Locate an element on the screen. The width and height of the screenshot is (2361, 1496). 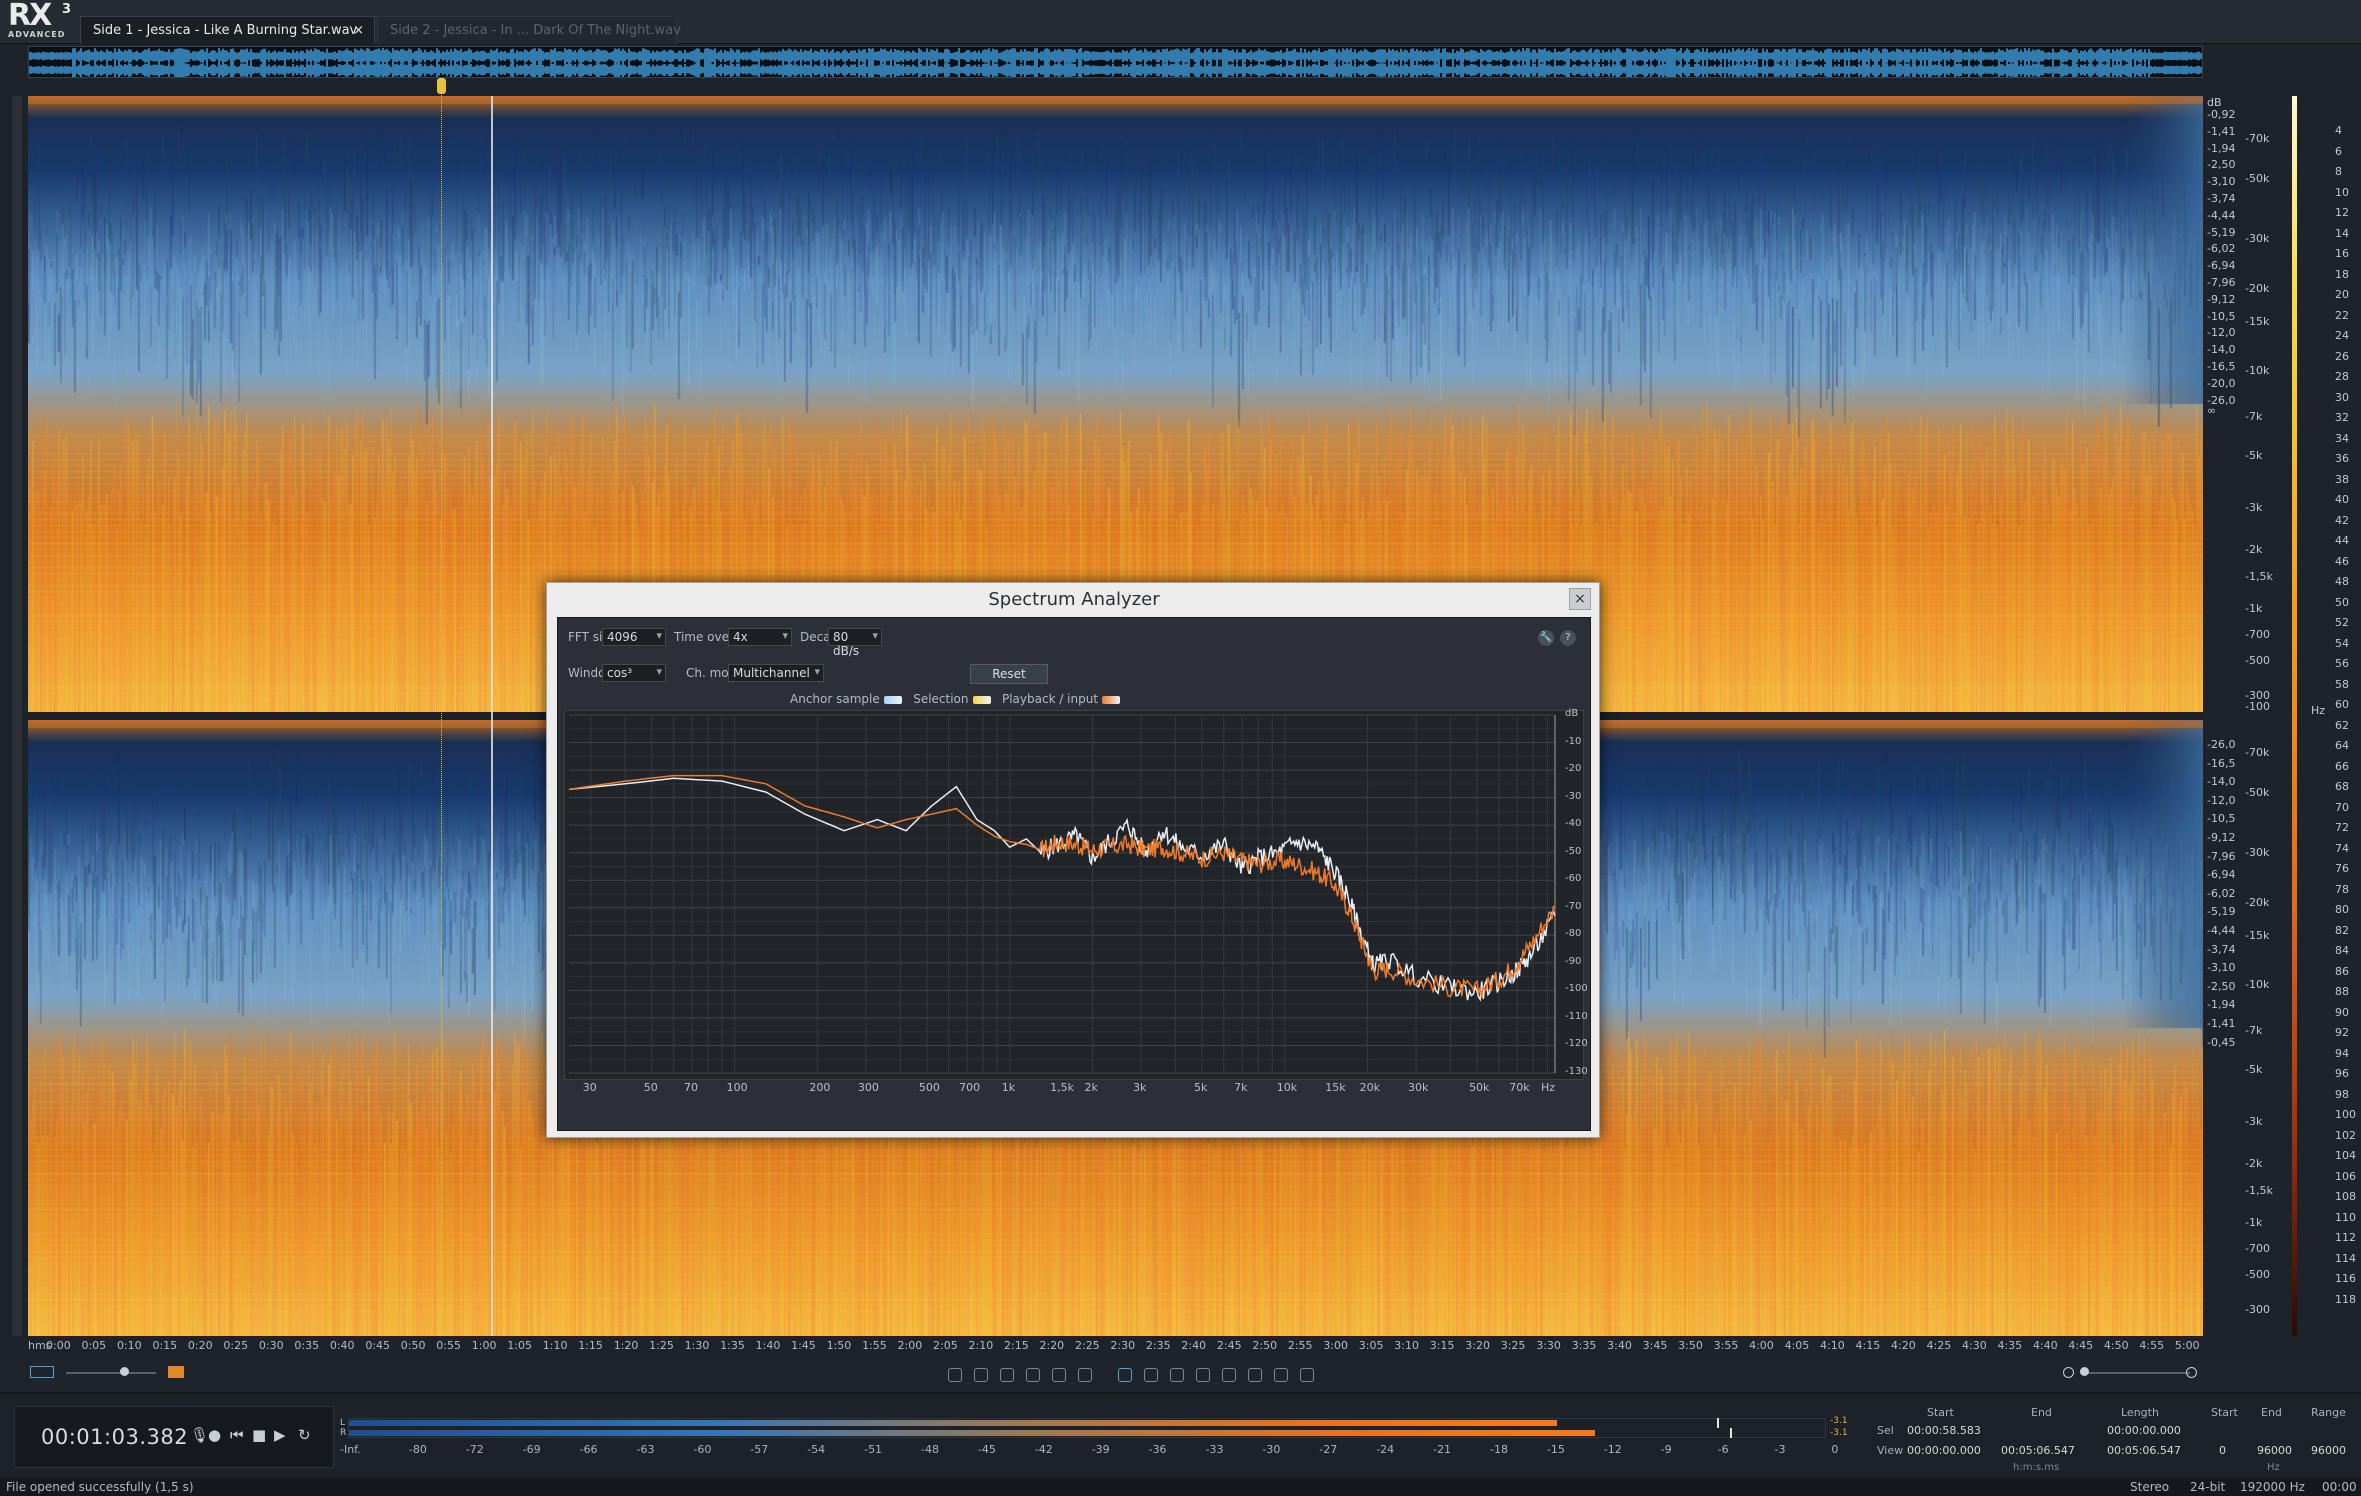
loop-button: ↻ is located at coordinates (304, 1435).